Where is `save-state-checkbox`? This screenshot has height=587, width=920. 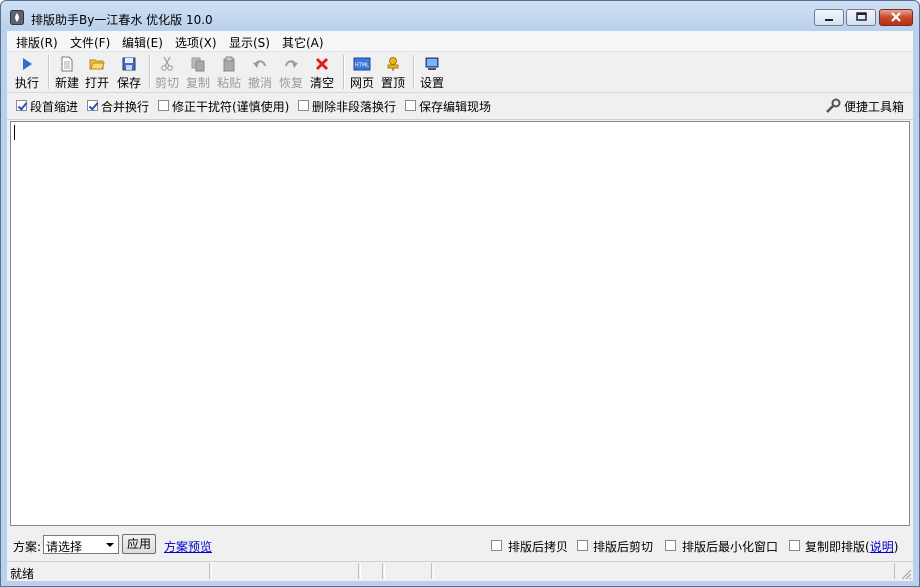
save-state-checkbox is located at coordinates (410, 105).